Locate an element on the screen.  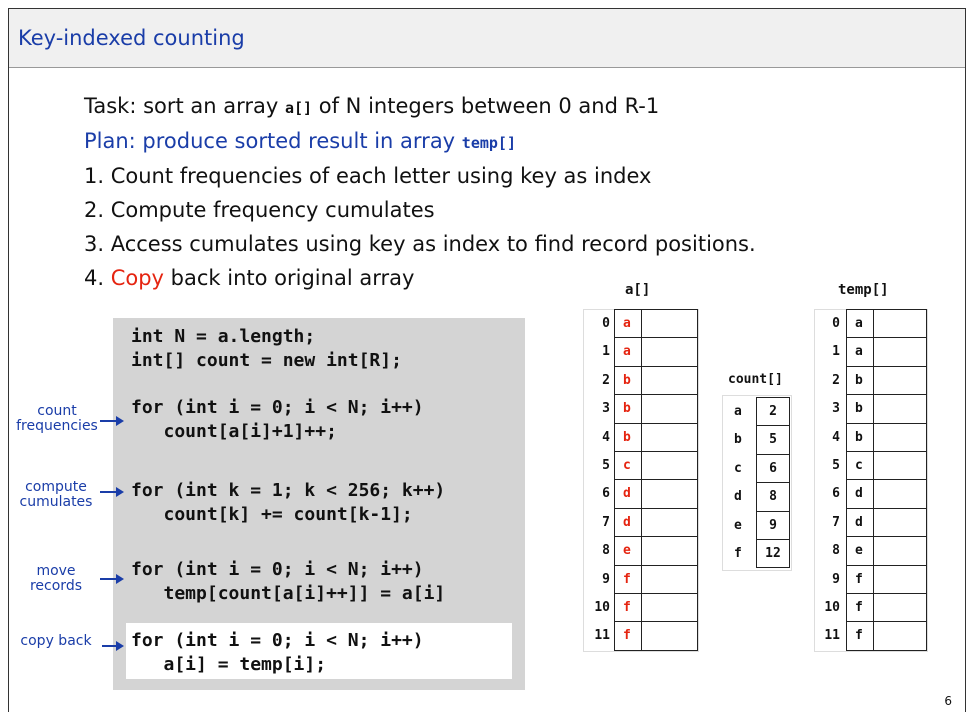
count-key: f is located at coordinates (738, 553).